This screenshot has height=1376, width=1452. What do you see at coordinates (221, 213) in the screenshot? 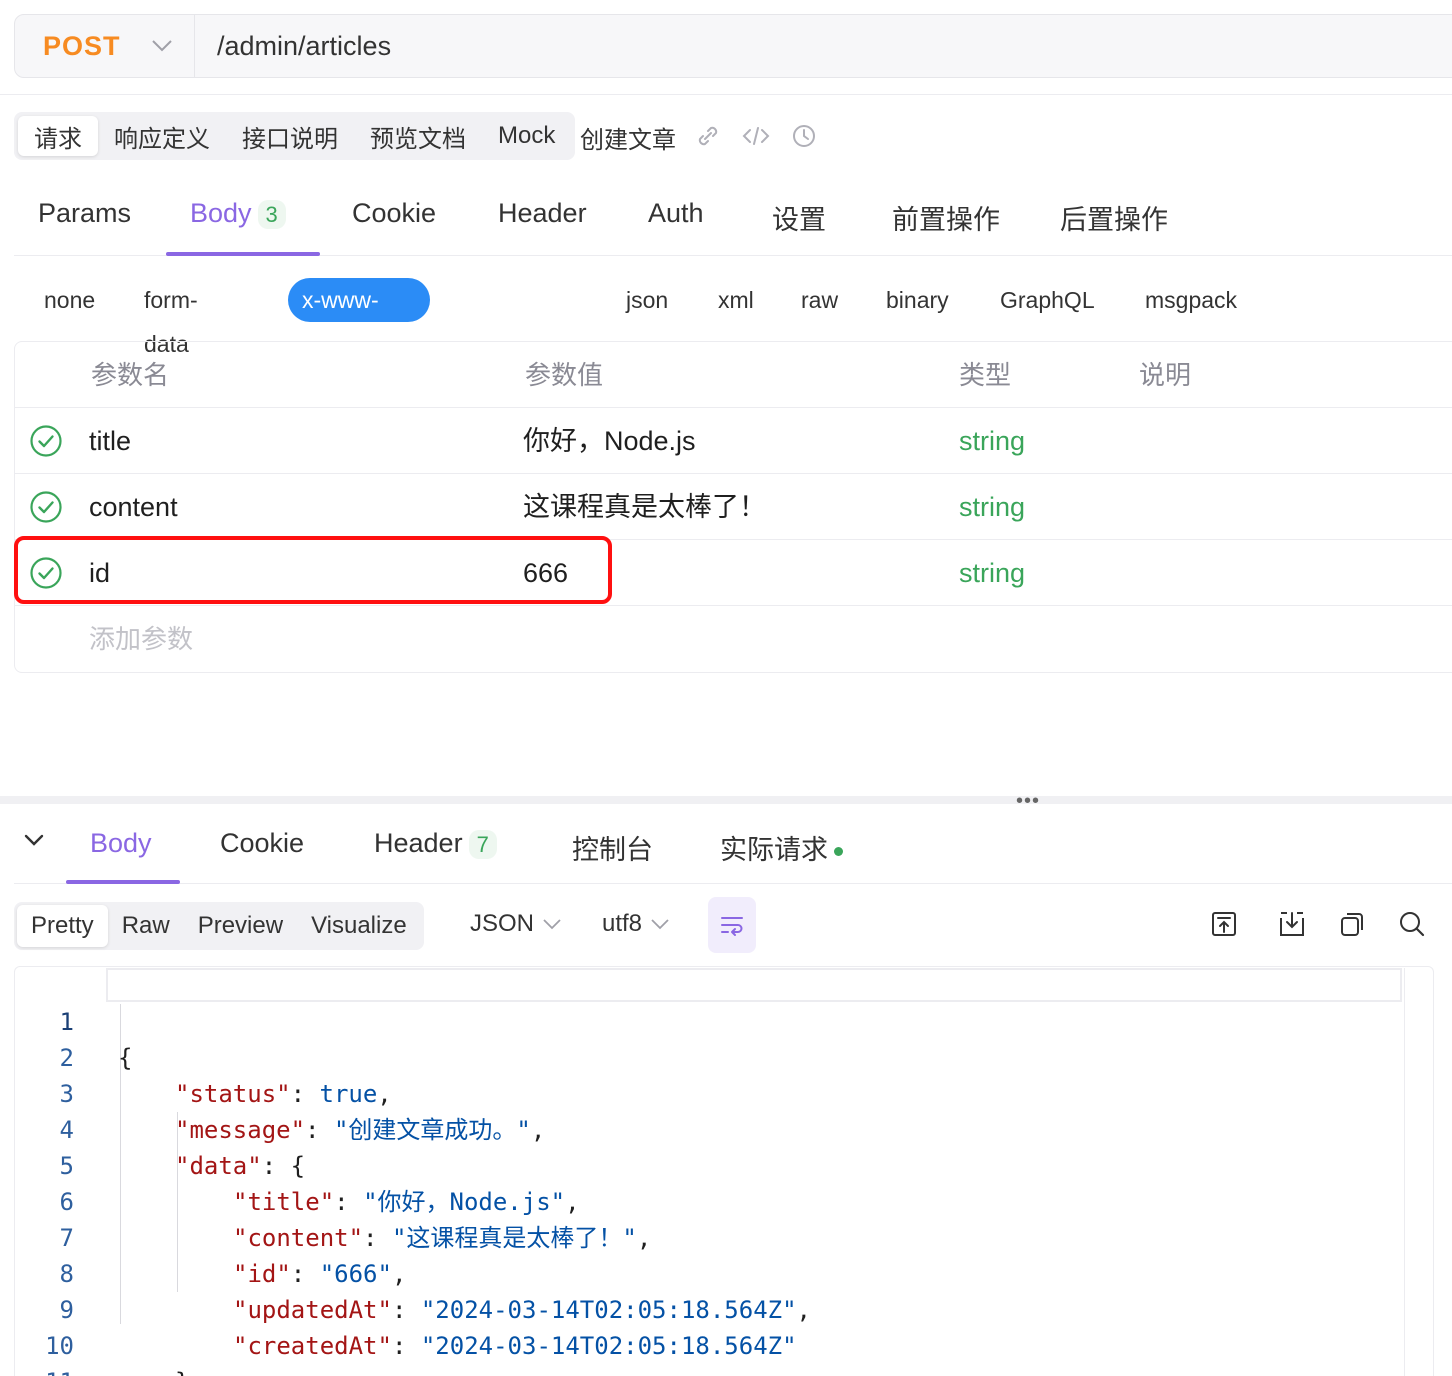
I see `tab-body-label: Body` at bounding box center [221, 213].